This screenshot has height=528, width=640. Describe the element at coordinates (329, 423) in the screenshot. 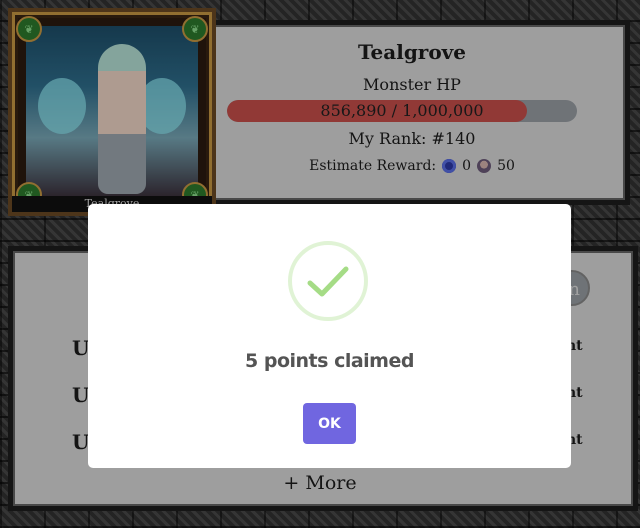

I see `ok-button: OK` at that location.